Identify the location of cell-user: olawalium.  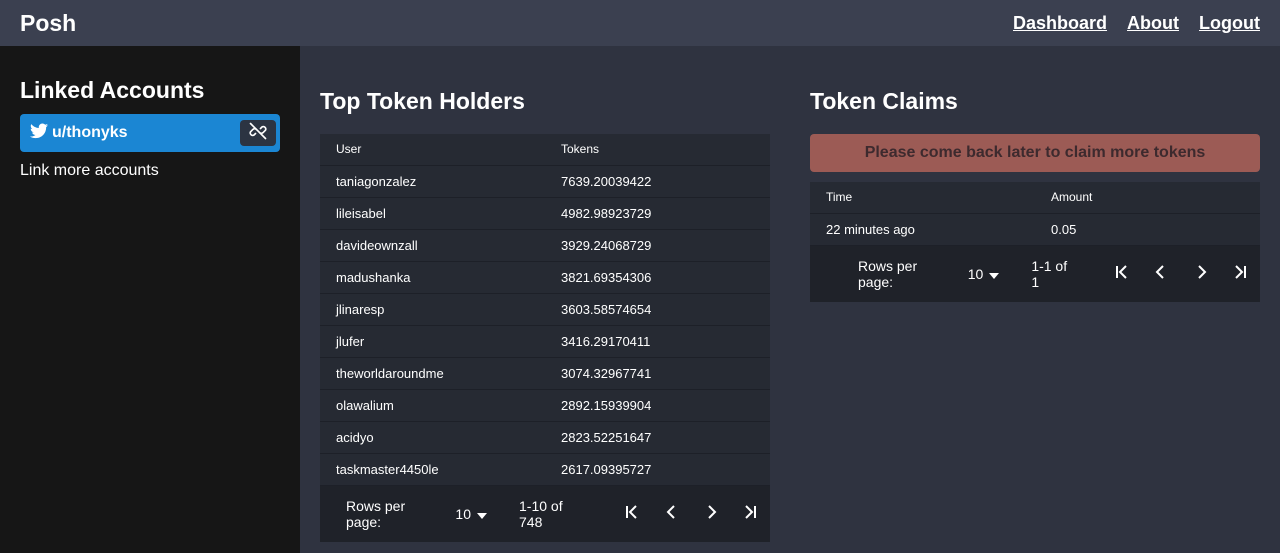
(432, 405).